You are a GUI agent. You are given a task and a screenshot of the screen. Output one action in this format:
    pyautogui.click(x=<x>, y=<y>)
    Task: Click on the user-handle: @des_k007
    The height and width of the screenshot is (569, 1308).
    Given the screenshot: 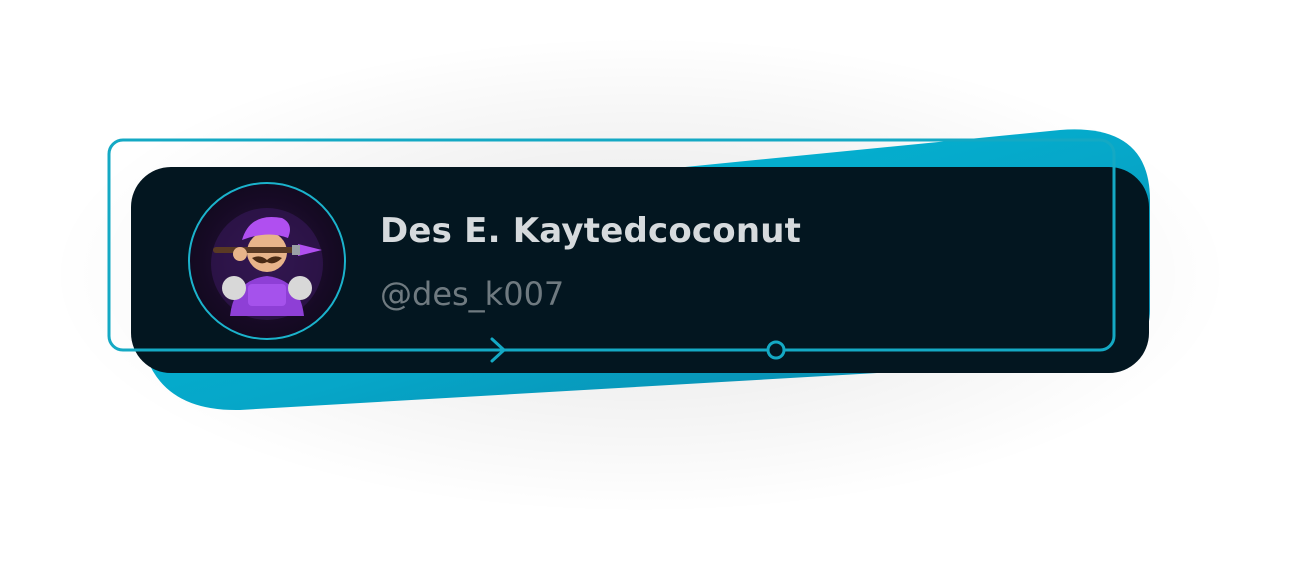 What is the action you would take?
    pyautogui.click(x=472, y=294)
    